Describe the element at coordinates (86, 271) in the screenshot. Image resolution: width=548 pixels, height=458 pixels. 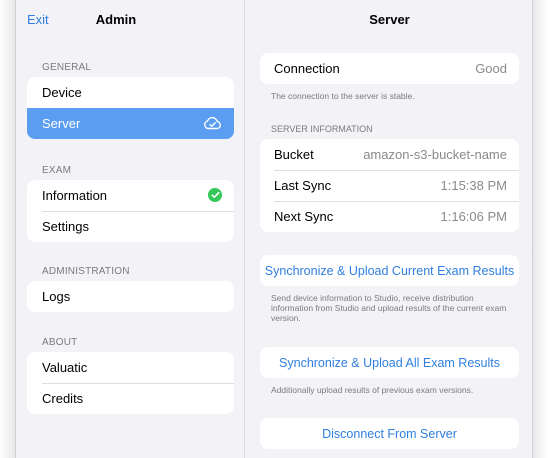
I see `section-header-administration: ADMINISTRATION` at that location.